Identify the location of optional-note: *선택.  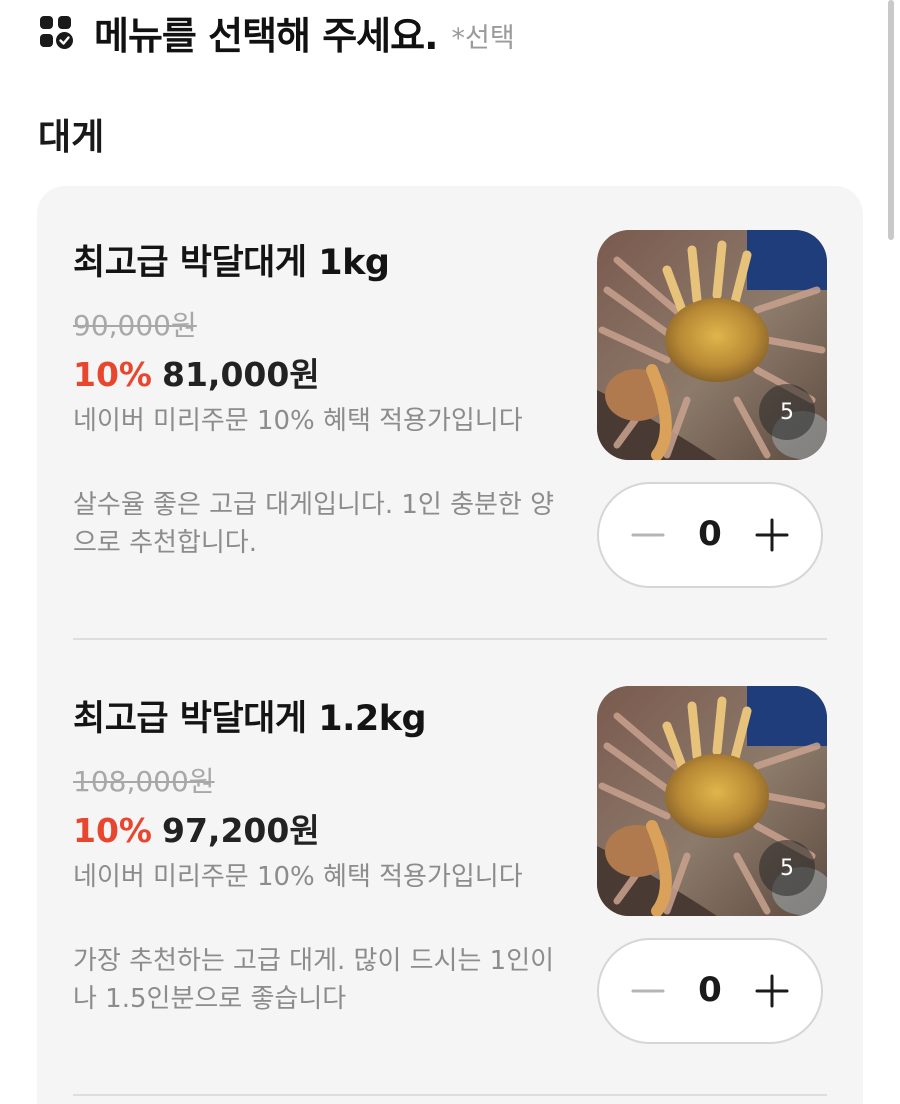
(483, 38).